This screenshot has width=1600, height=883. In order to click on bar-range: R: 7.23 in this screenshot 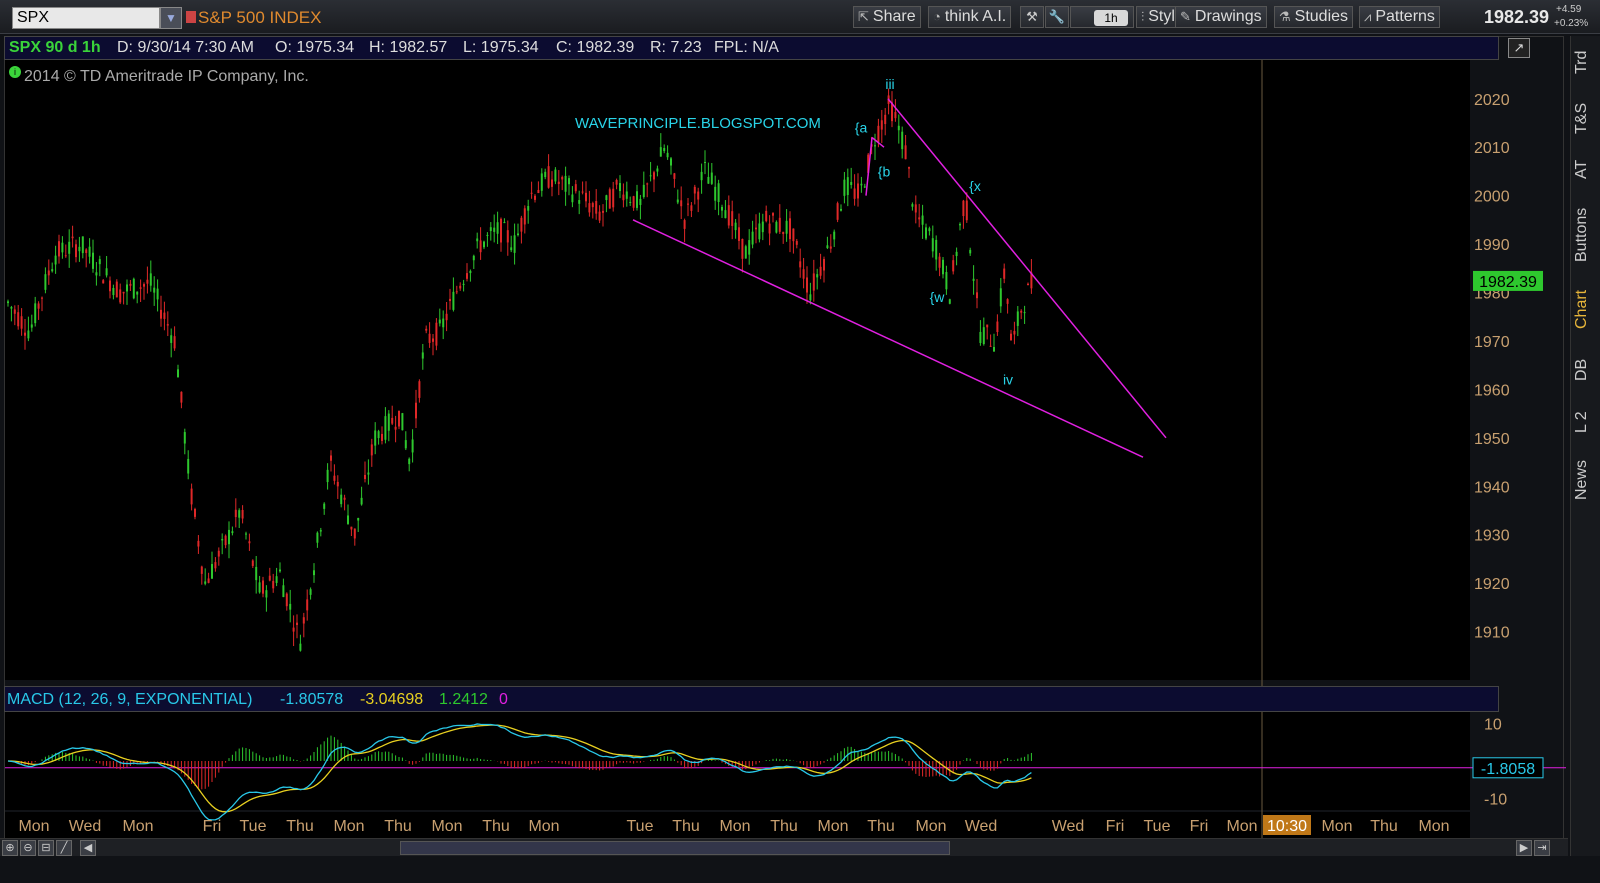, I will do `click(676, 47)`.